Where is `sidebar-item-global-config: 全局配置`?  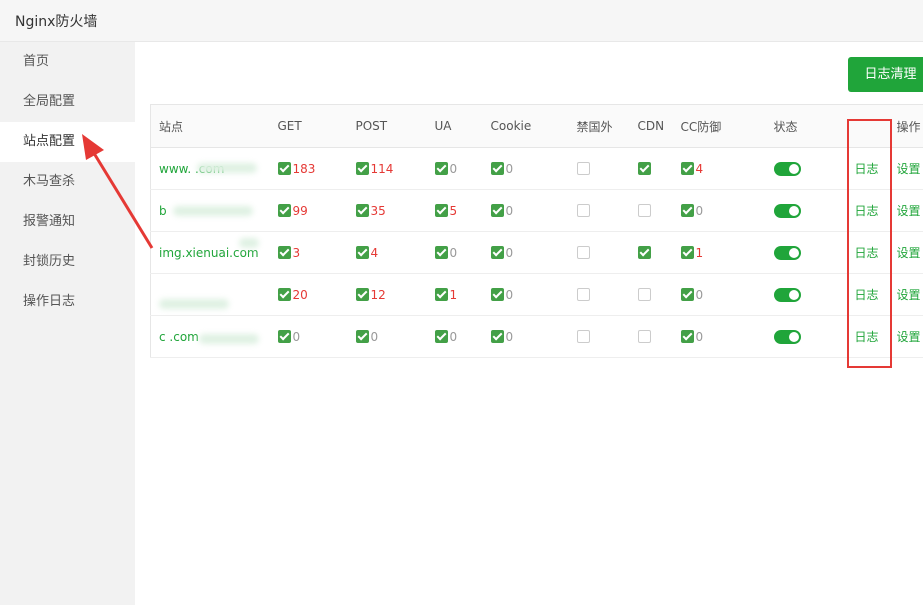 sidebar-item-global-config: 全局配置 is located at coordinates (67, 102).